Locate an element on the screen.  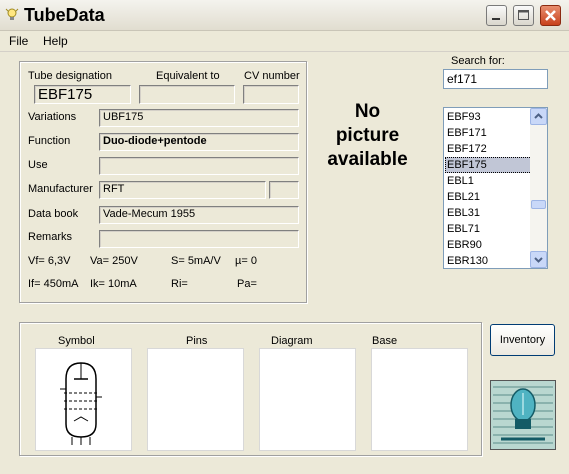
inventory-button: Inventory is located at coordinates (522, 340).